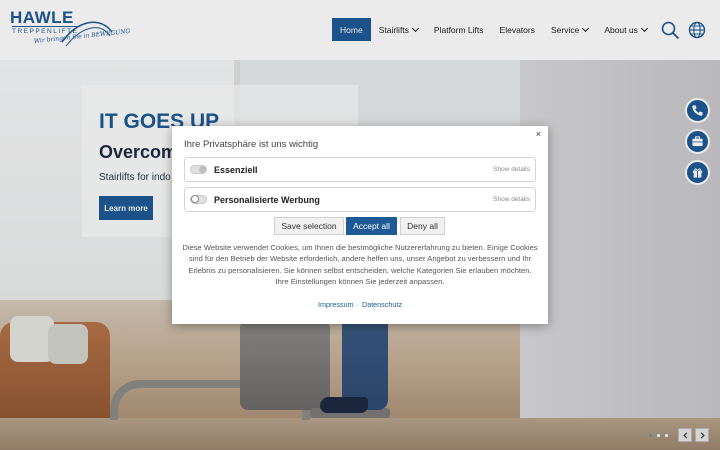 This screenshot has height=450, width=720. Describe the element at coordinates (251, 144) in the screenshot. I see `modal-title: Ihre Privatsphäre ist uns wichtig` at that location.